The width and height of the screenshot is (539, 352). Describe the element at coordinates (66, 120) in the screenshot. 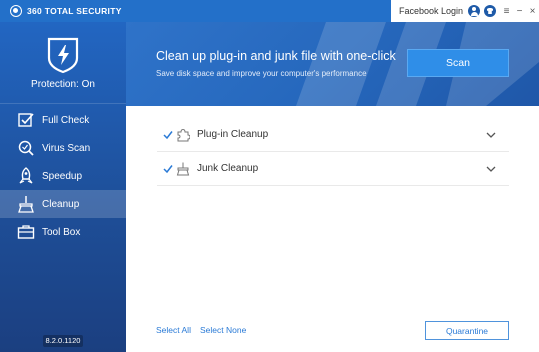

I see `sidebar-item-label: Full Check` at that location.